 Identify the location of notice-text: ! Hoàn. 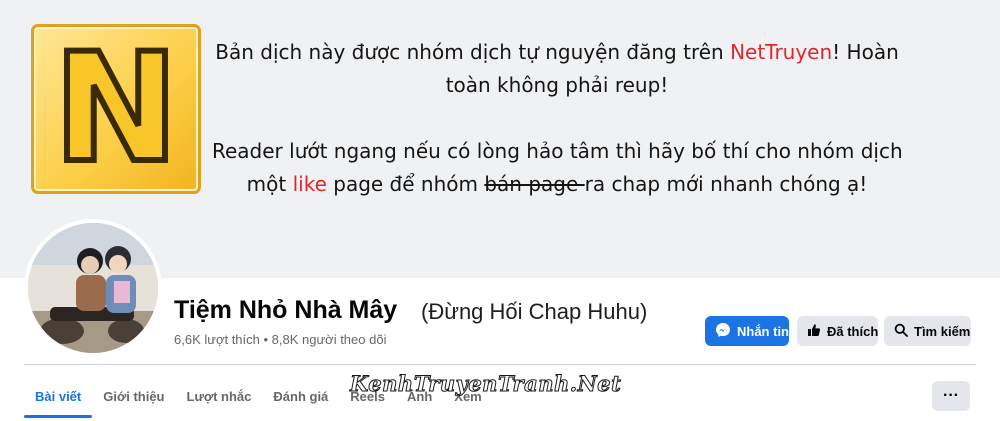
(865, 52).